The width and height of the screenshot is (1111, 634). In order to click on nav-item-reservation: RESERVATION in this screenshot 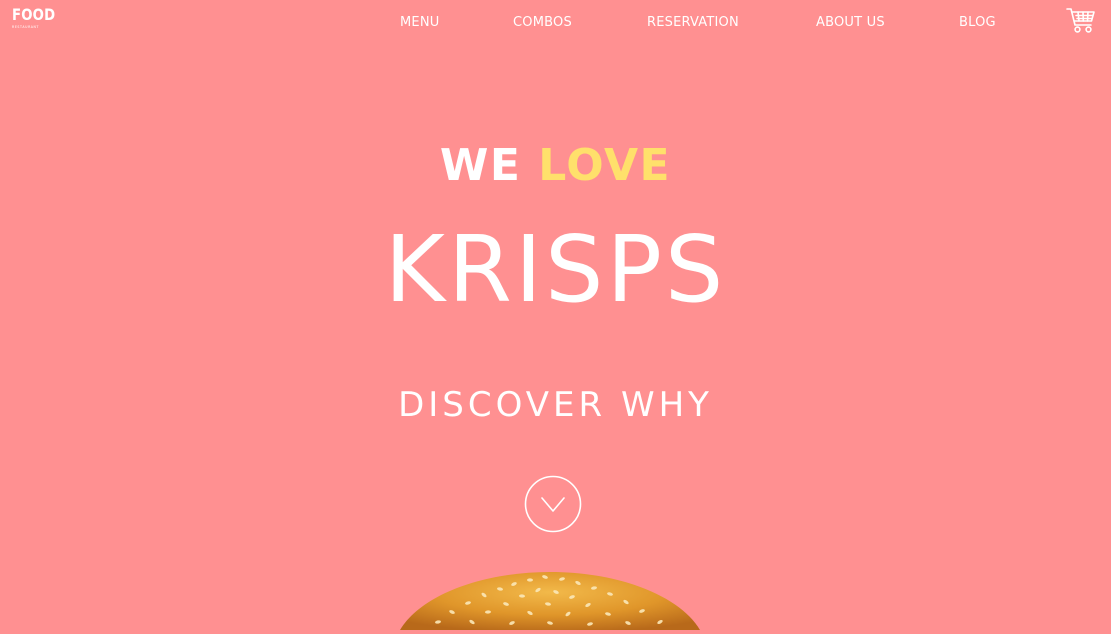, I will do `click(693, 23)`.